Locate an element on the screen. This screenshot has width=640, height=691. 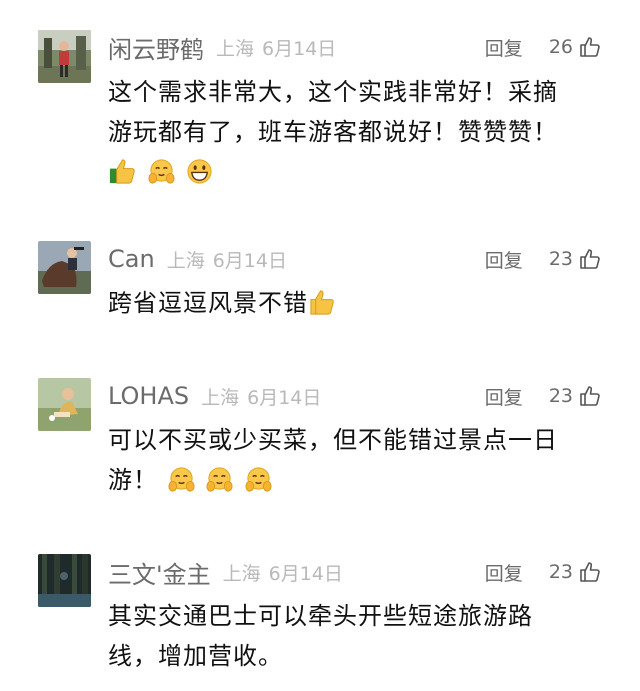
username: Can is located at coordinates (131, 259).